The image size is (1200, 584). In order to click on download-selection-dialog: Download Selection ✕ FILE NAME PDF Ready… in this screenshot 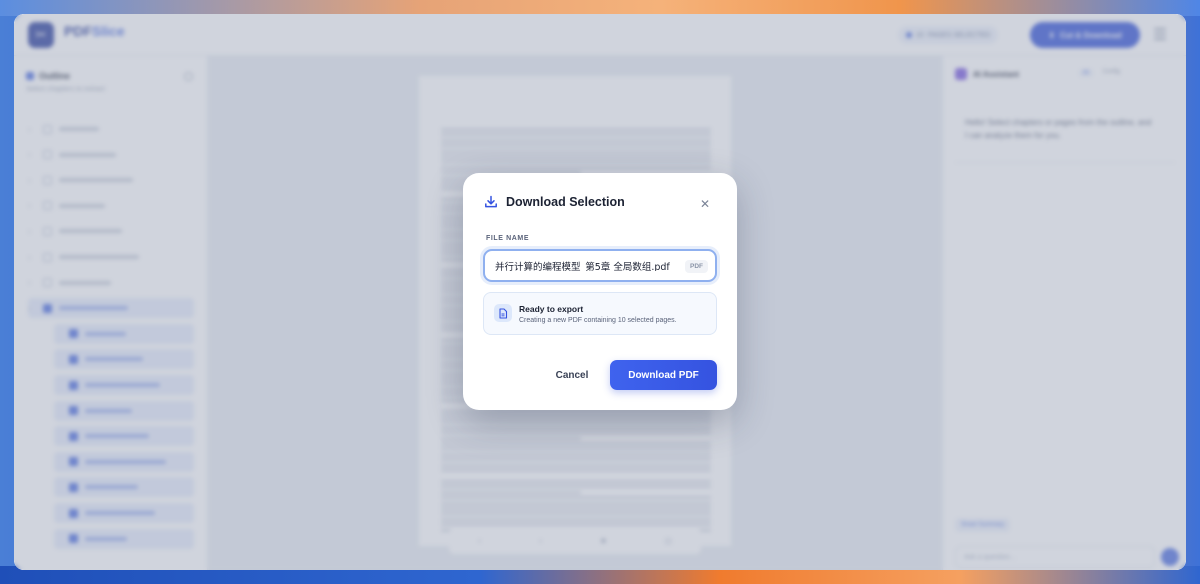, I will do `click(600, 291)`.